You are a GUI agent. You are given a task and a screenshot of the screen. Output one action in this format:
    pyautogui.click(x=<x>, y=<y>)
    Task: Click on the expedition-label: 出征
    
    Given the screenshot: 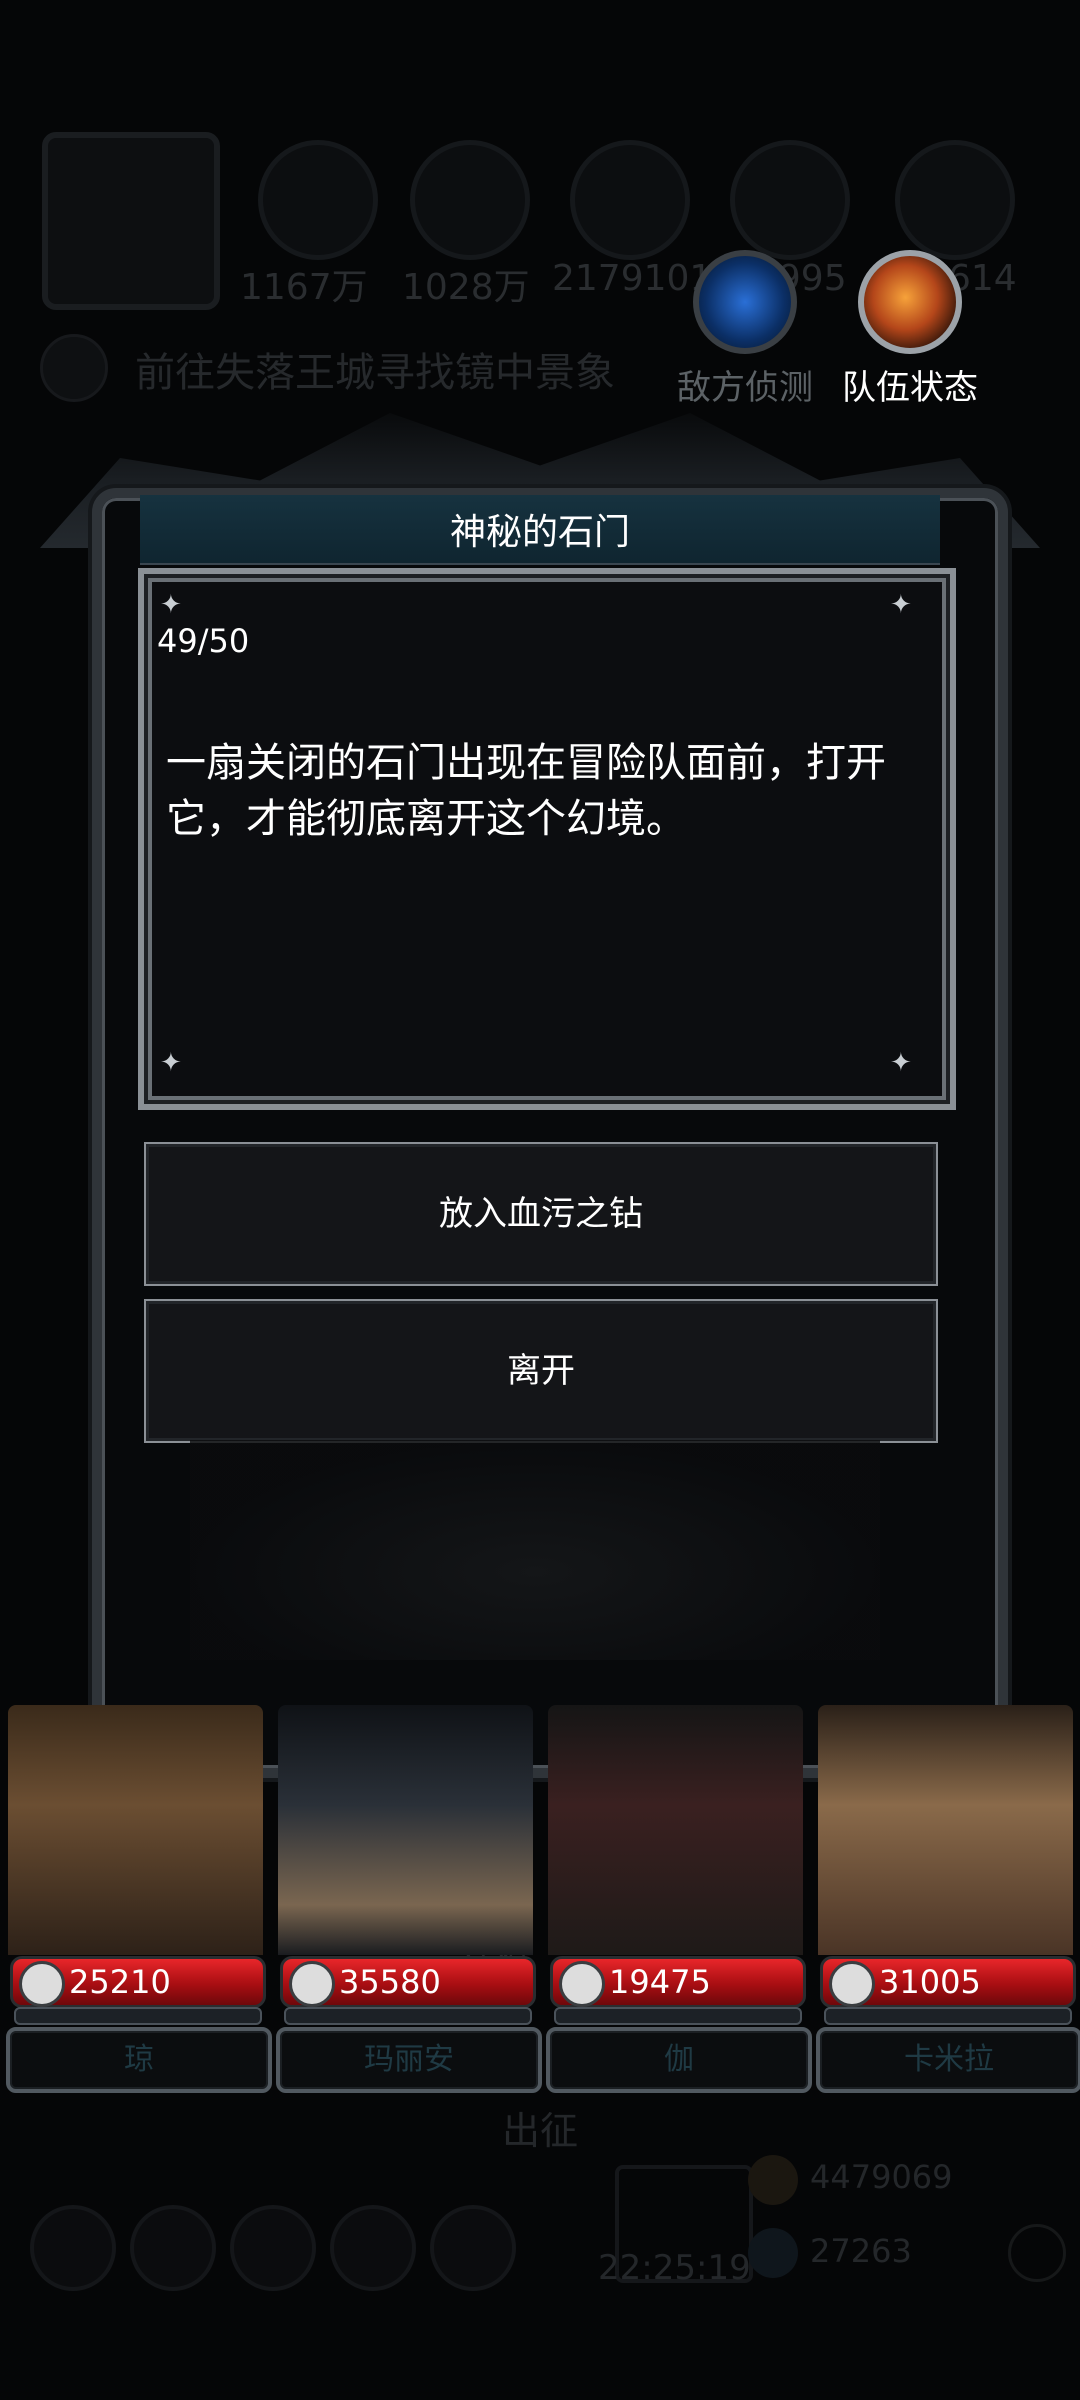 What is the action you would take?
    pyautogui.click(x=540, y=2131)
    